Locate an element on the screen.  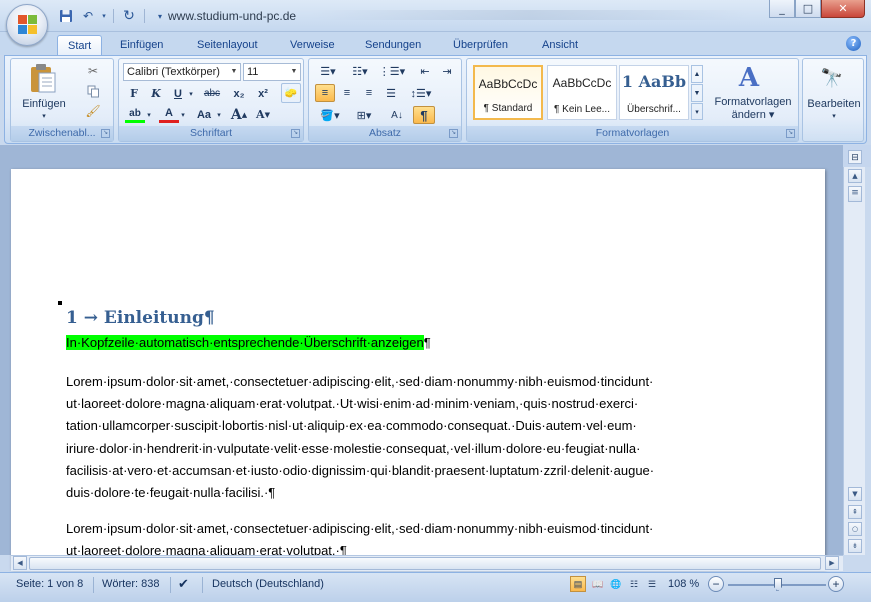
underline-button: U is located at coordinates (178, 93).